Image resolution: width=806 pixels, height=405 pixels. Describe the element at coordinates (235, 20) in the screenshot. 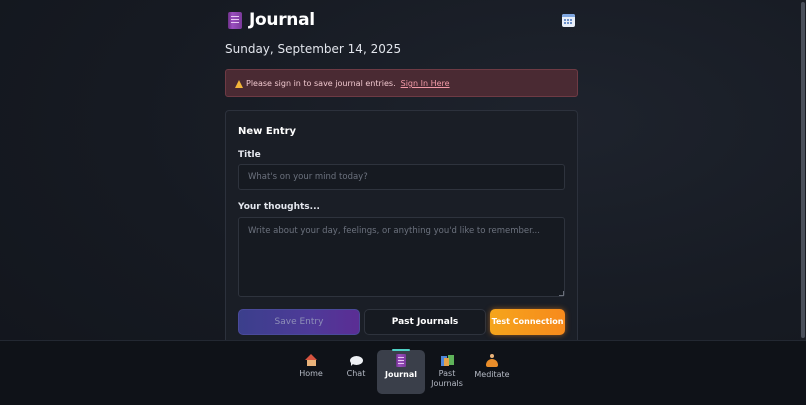

I see `book-icon` at that location.